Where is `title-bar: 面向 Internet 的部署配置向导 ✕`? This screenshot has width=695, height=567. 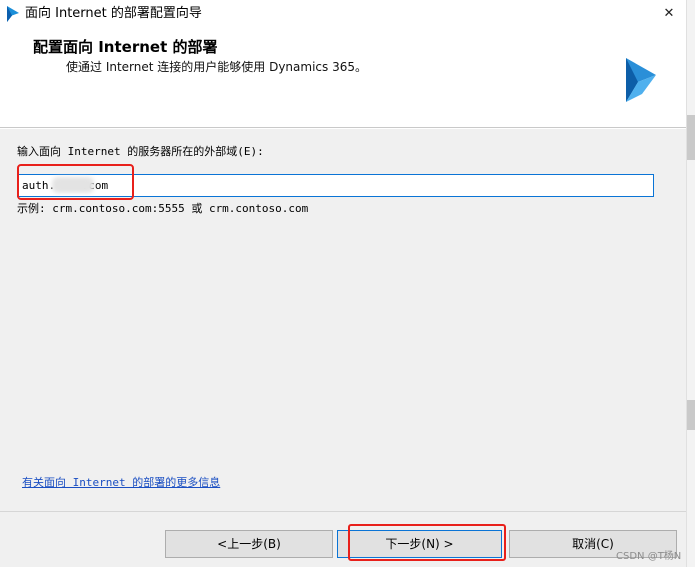 title-bar: 面向 Internet 的部署配置向导 ✕ is located at coordinates (347, 14).